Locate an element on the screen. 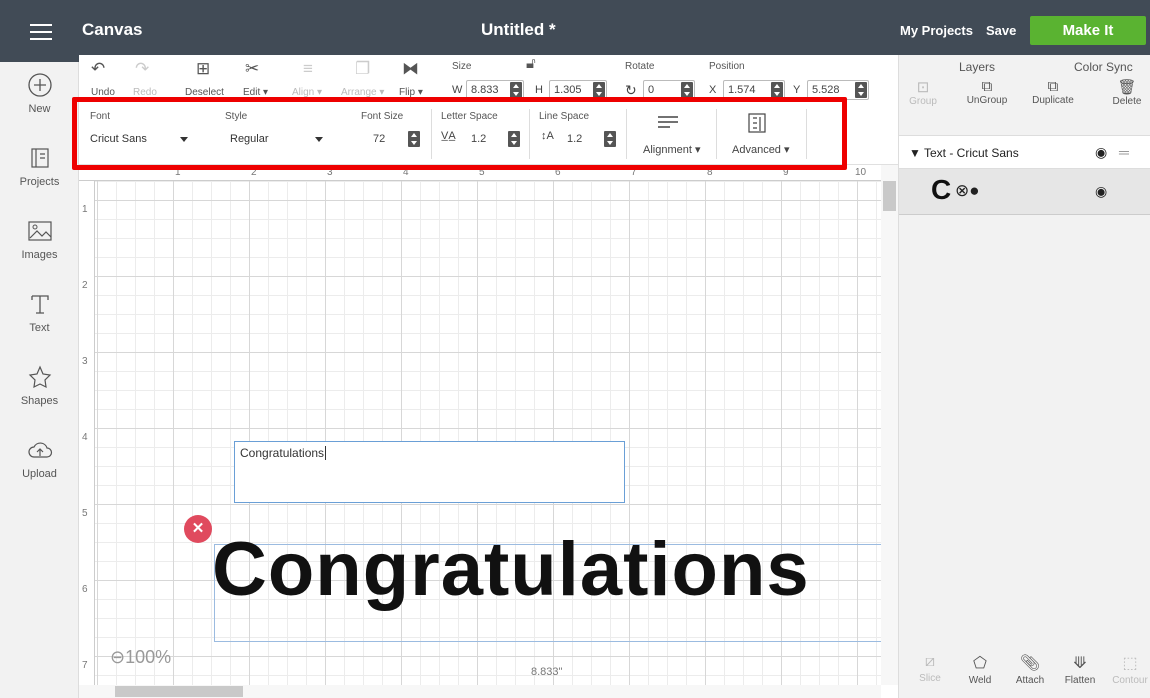 The height and width of the screenshot is (698, 1150). size-label: Size is located at coordinates (462, 66).